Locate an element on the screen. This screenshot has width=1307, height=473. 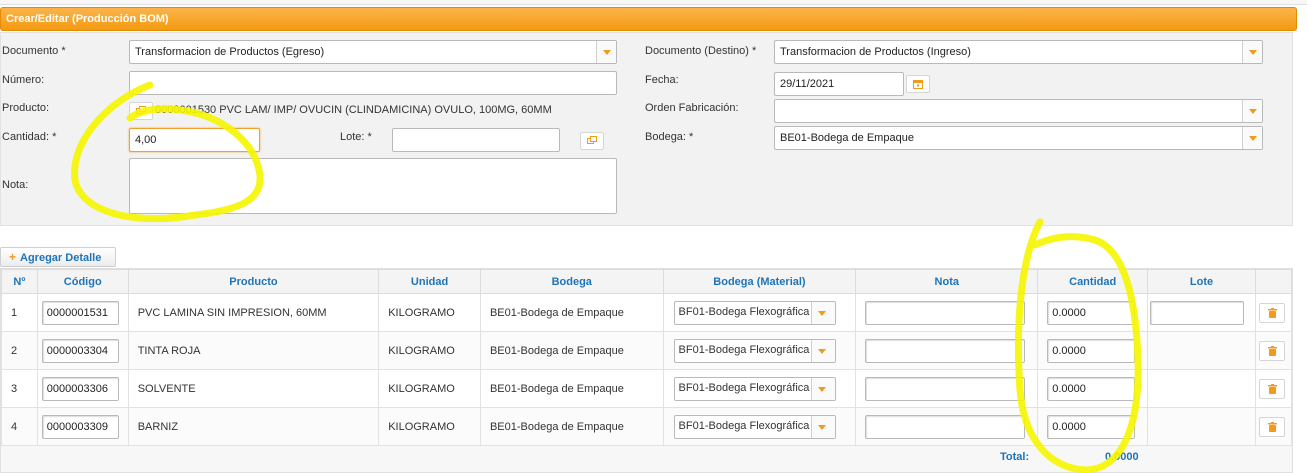
lote-cell-input is located at coordinates (1197, 312).